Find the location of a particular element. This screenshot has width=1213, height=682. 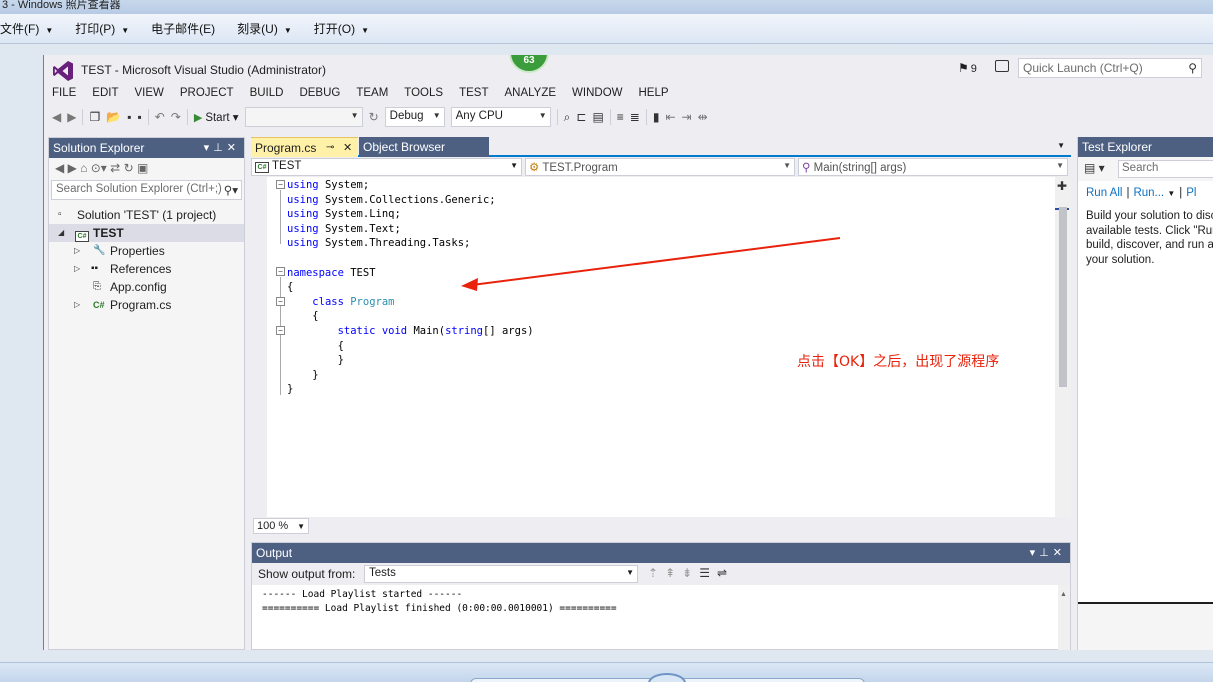

bookmark-icon: ▮ is located at coordinates (656, 117).